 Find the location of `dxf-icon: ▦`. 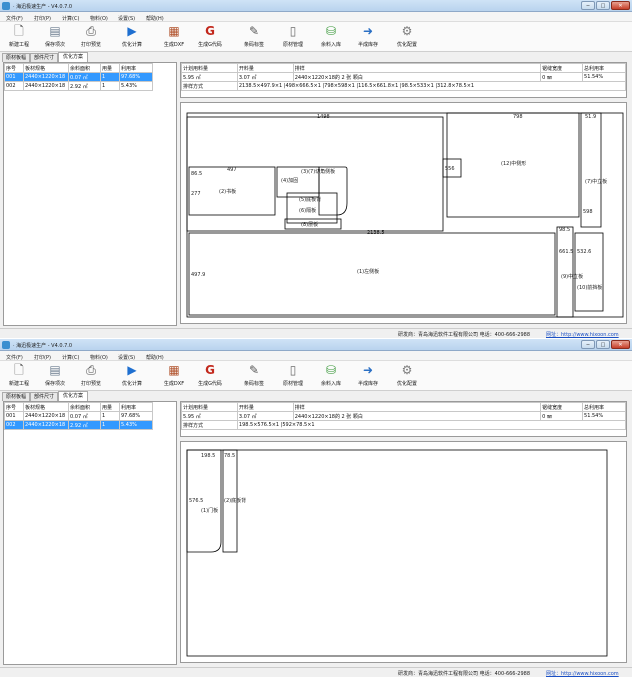

dxf-icon: ▦ is located at coordinates (174, 31).